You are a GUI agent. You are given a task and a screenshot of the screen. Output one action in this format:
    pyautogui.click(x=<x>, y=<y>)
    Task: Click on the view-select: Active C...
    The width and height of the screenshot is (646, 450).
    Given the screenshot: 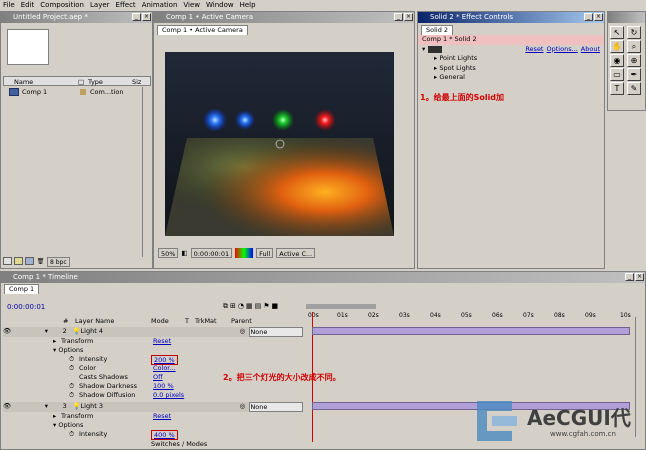 What is the action you would take?
    pyautogui.click(x=296, y=253)
    